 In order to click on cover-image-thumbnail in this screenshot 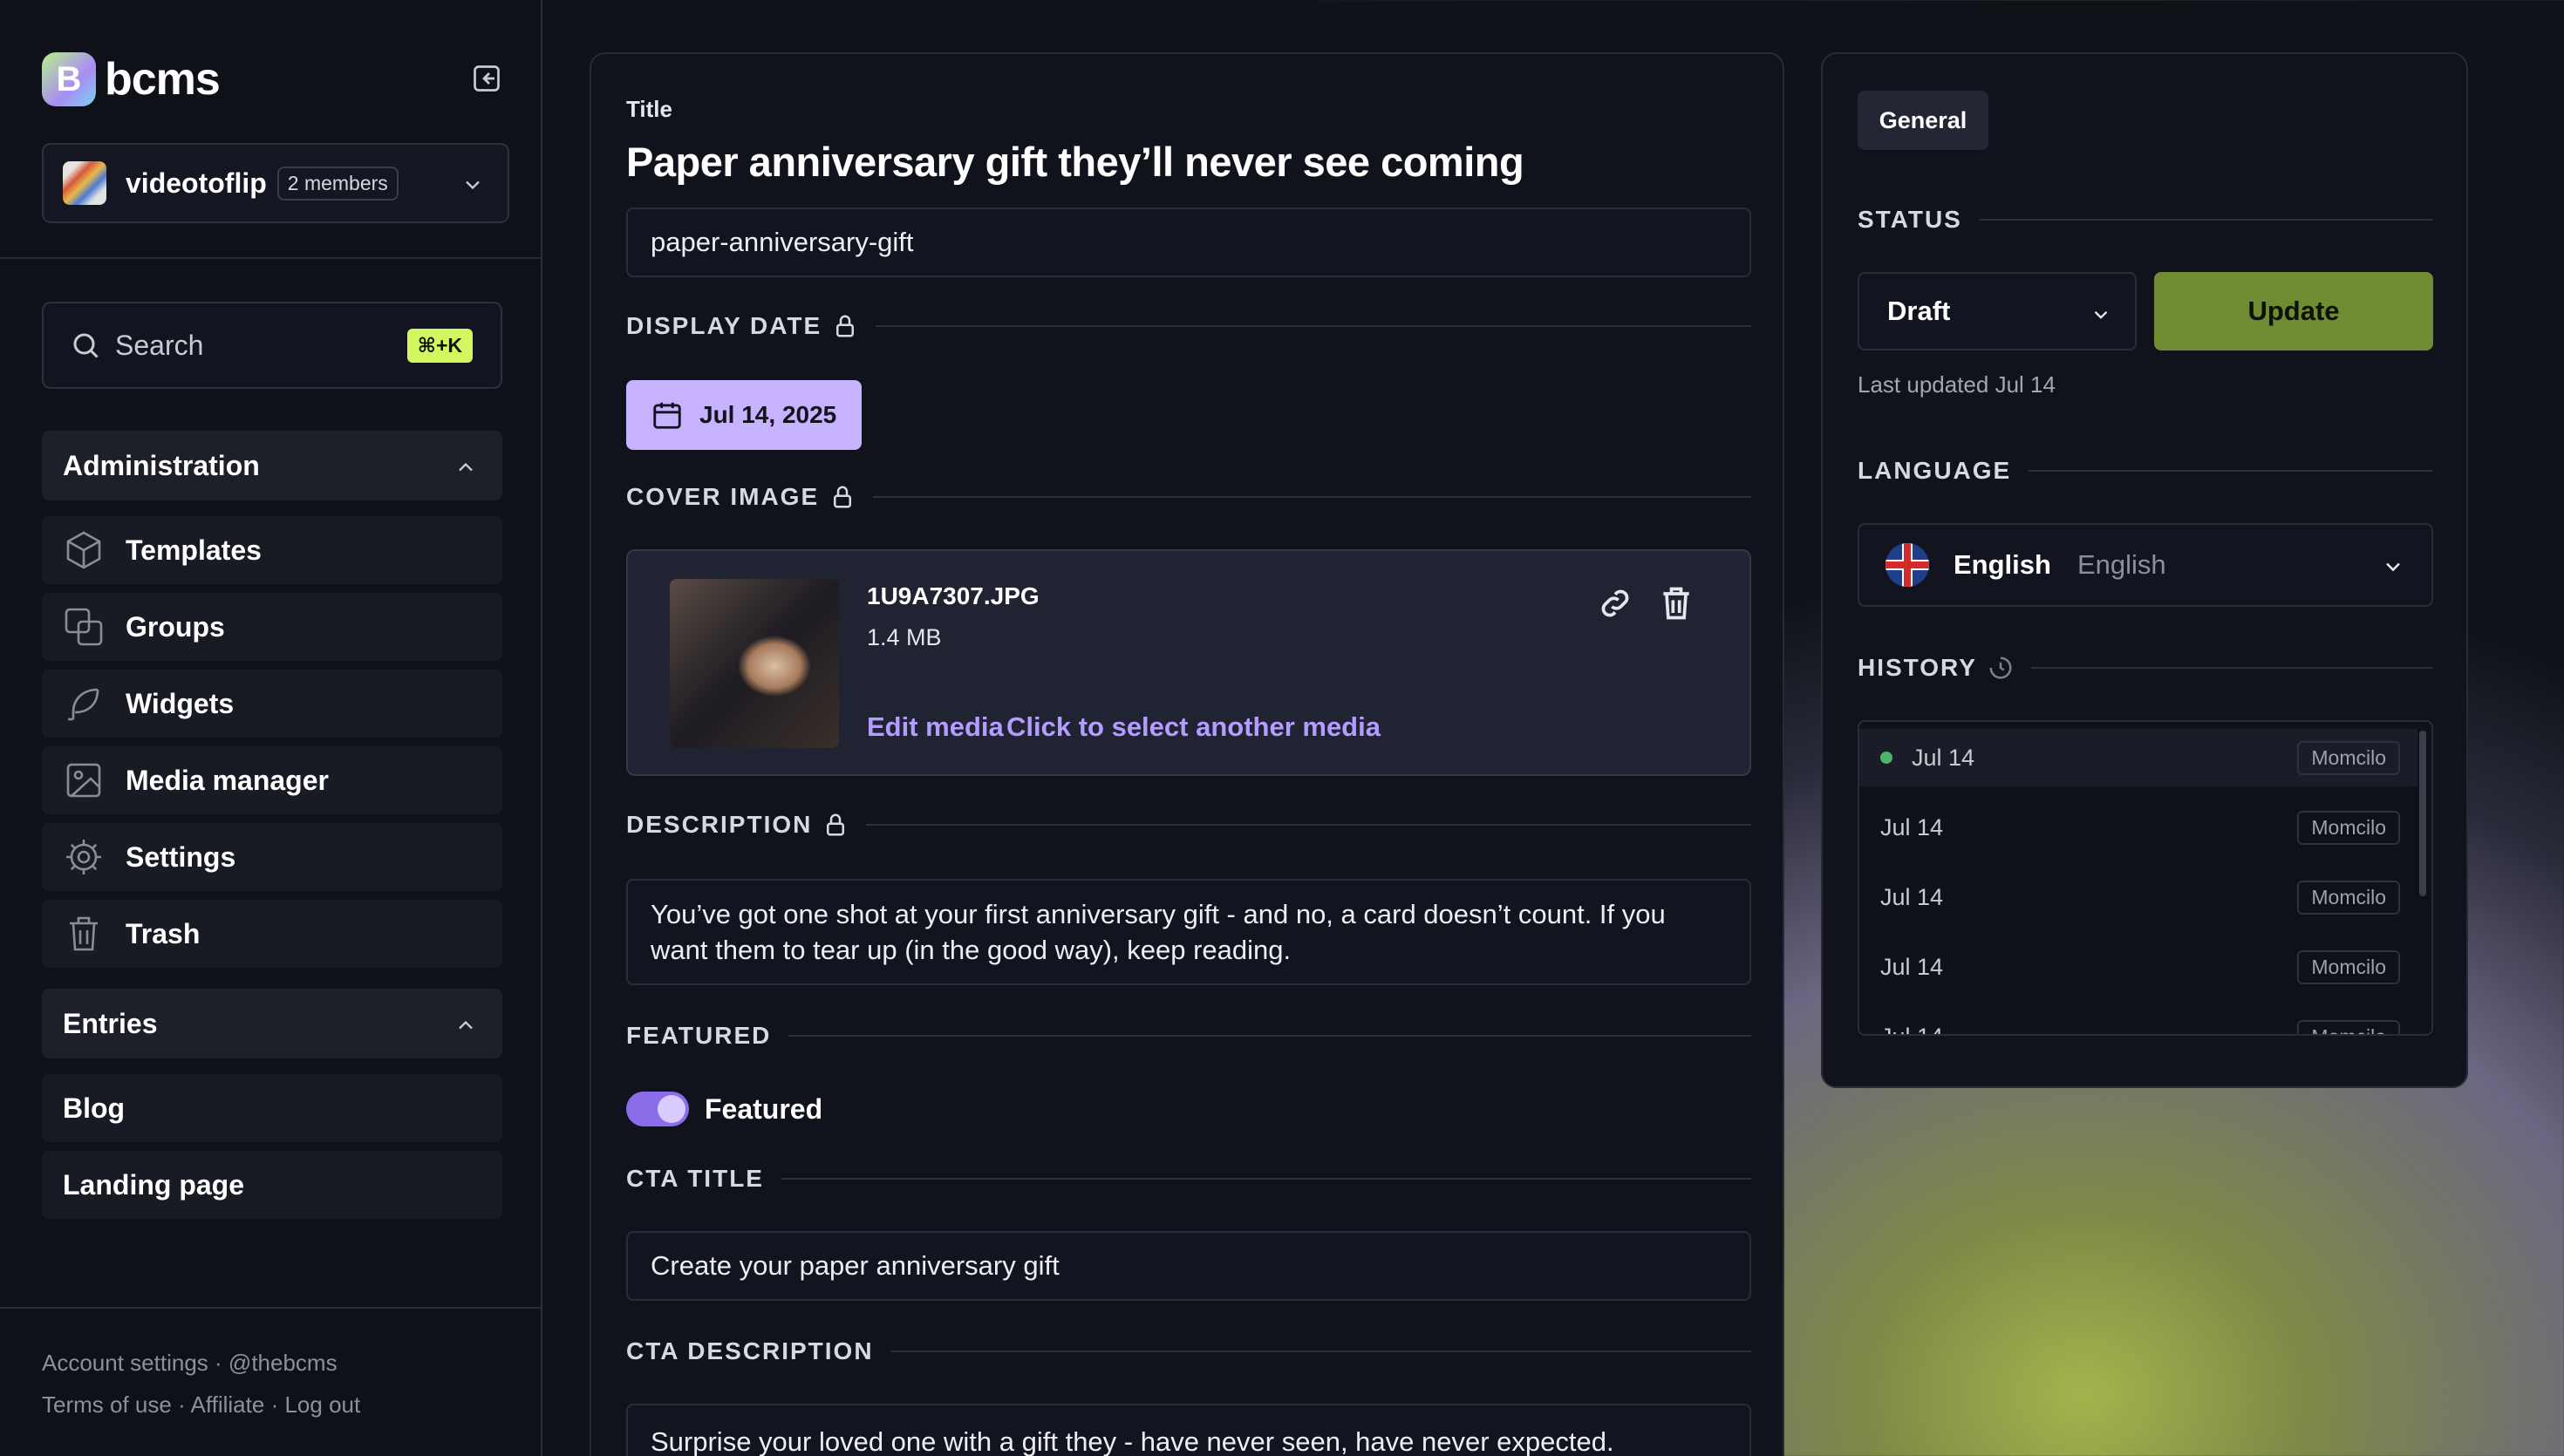, I will do `click(754, 663)`.